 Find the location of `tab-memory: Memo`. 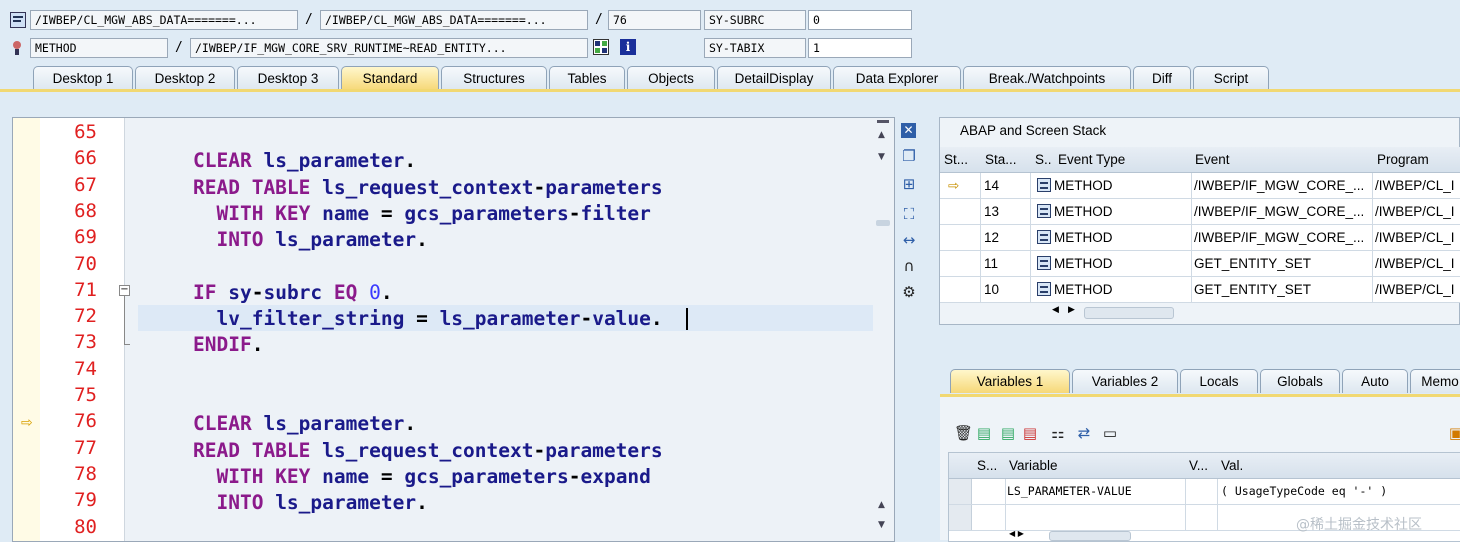

tab-memory: Memo is located at coordinates (1435, 381).